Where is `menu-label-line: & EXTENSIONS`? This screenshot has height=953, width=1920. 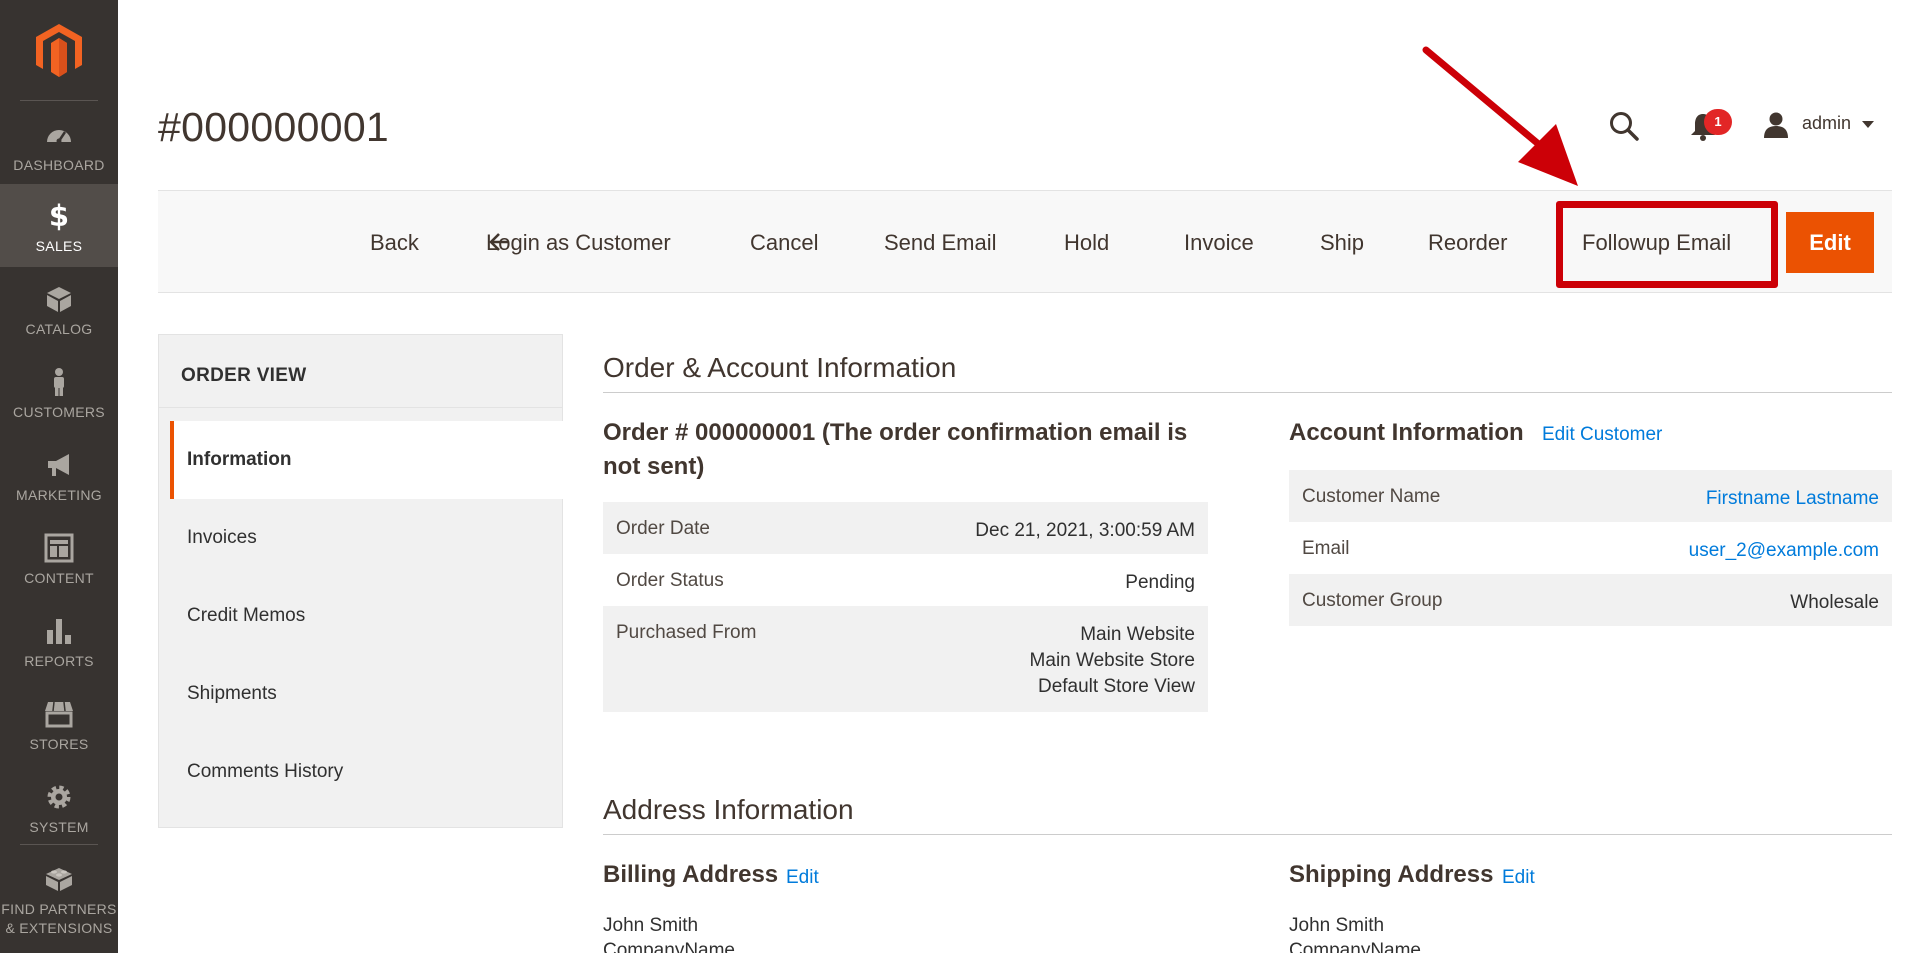 menu-label-line: & EXTENSIONS is located at coordinates (59, 928).